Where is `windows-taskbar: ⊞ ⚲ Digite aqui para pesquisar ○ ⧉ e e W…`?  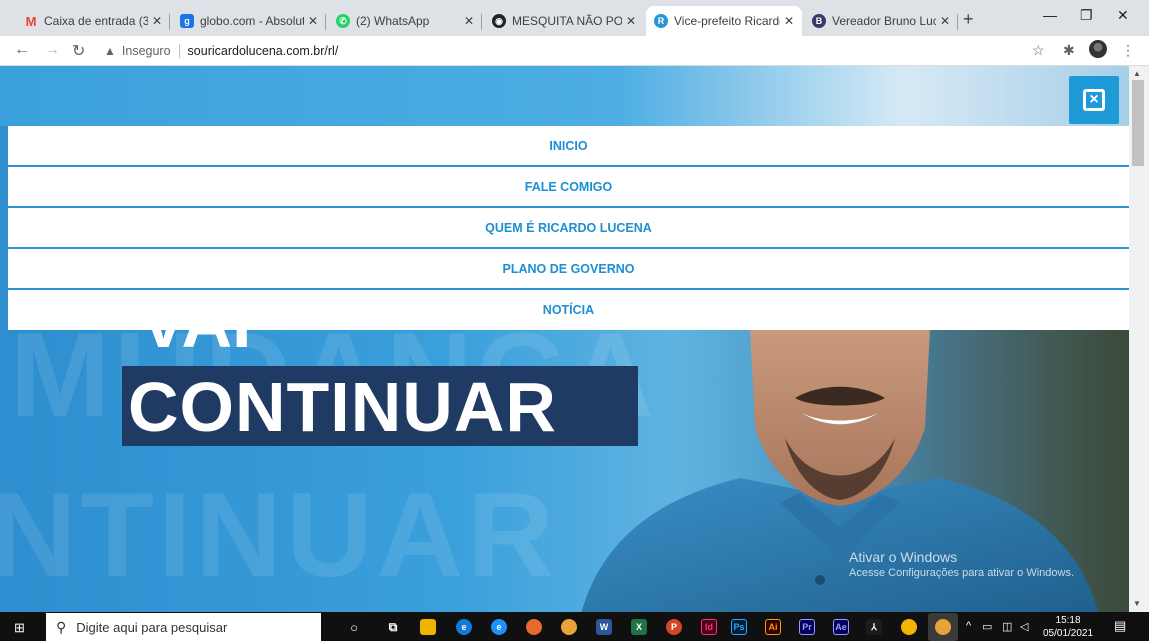 windows-taskbar: ⊞ ⚲ Digite aqui para pesquisar ○ ⧉ e e W… is located at coordinates (574, 626).